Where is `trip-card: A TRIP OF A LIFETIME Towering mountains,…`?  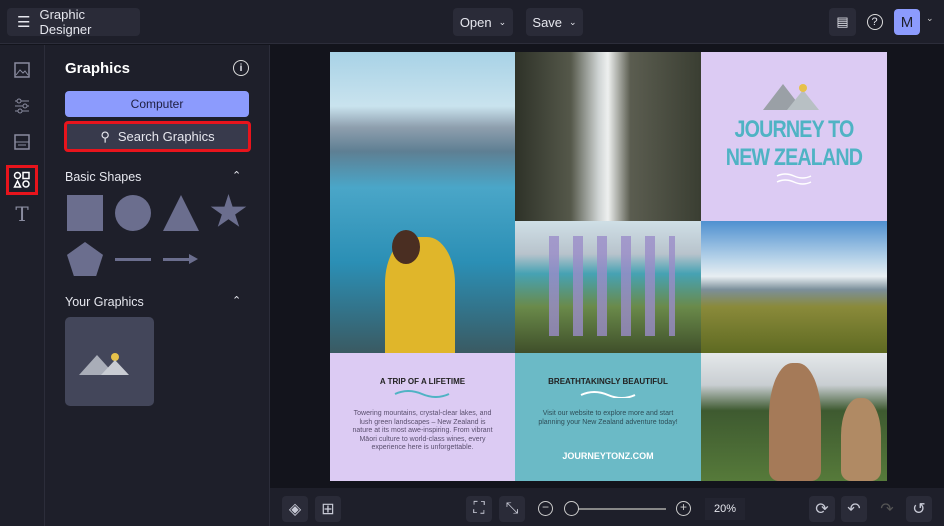 trip-card: A TRIP OF A LIFETIME Towering mountains,… is located at coordinates (422, 417).